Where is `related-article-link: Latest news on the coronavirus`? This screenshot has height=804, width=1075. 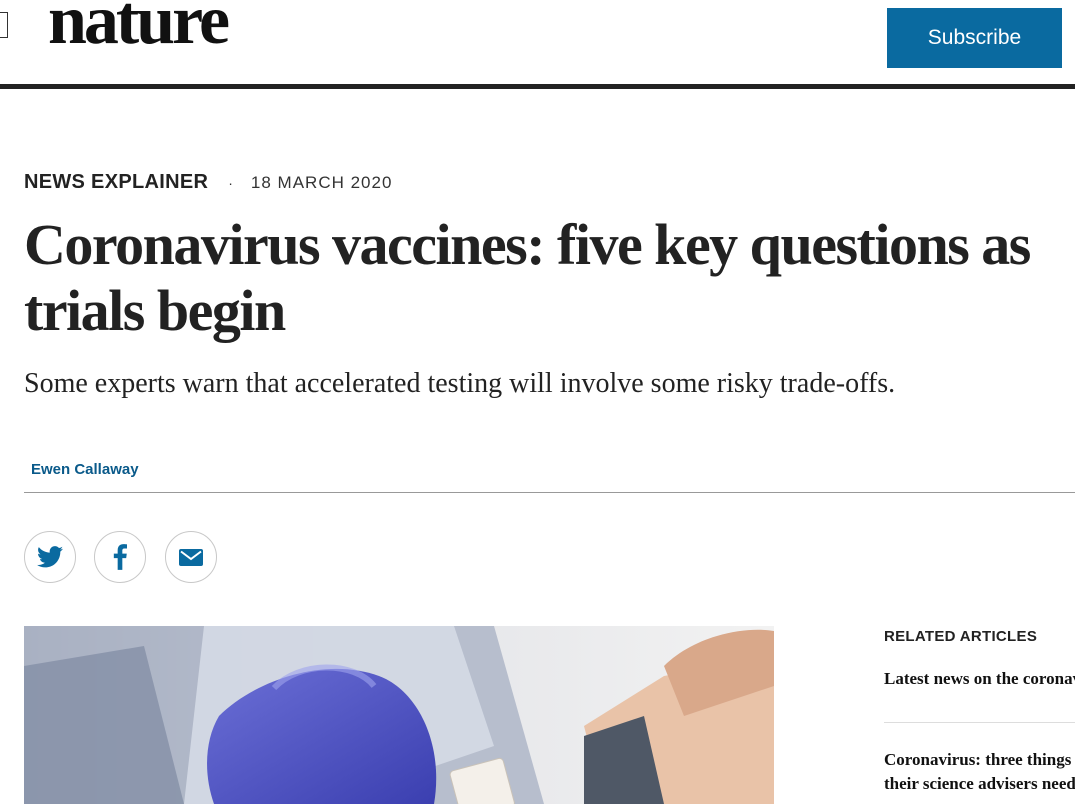
related-article-link: Latest news on the coronavirus is located at coordinates (979, 679).